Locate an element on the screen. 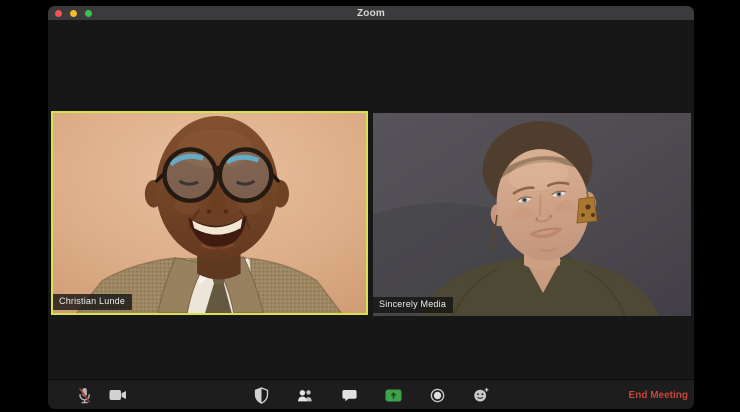 The image size is (740, 412). share-screen-button is located at coordinates (393, 395).